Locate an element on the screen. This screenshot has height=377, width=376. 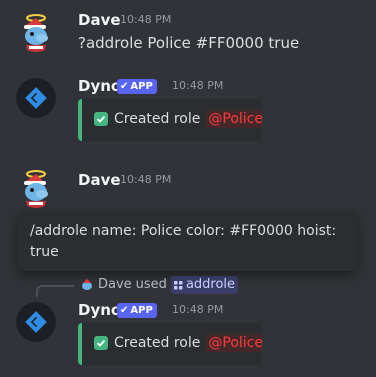
dave-mini-avatar is located at coordinates (87, 285).